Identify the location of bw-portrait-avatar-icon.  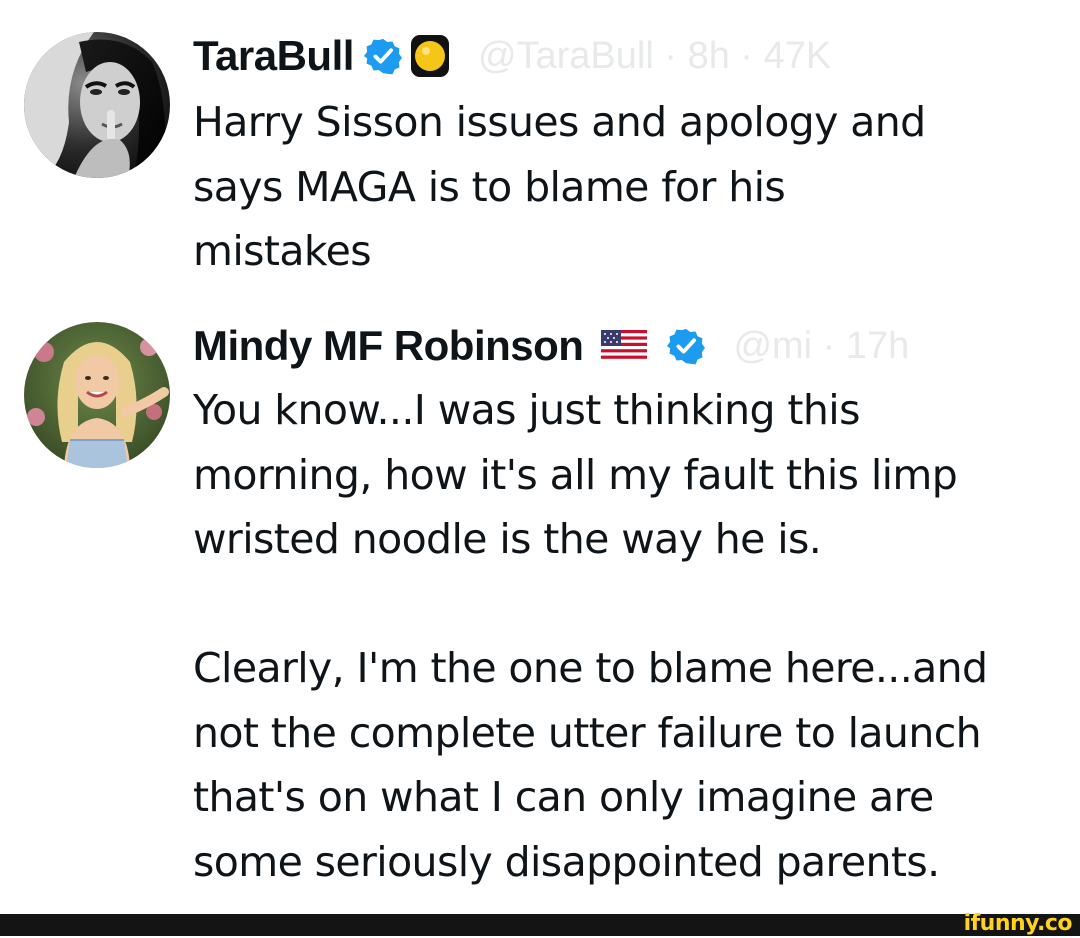
(97, 105).